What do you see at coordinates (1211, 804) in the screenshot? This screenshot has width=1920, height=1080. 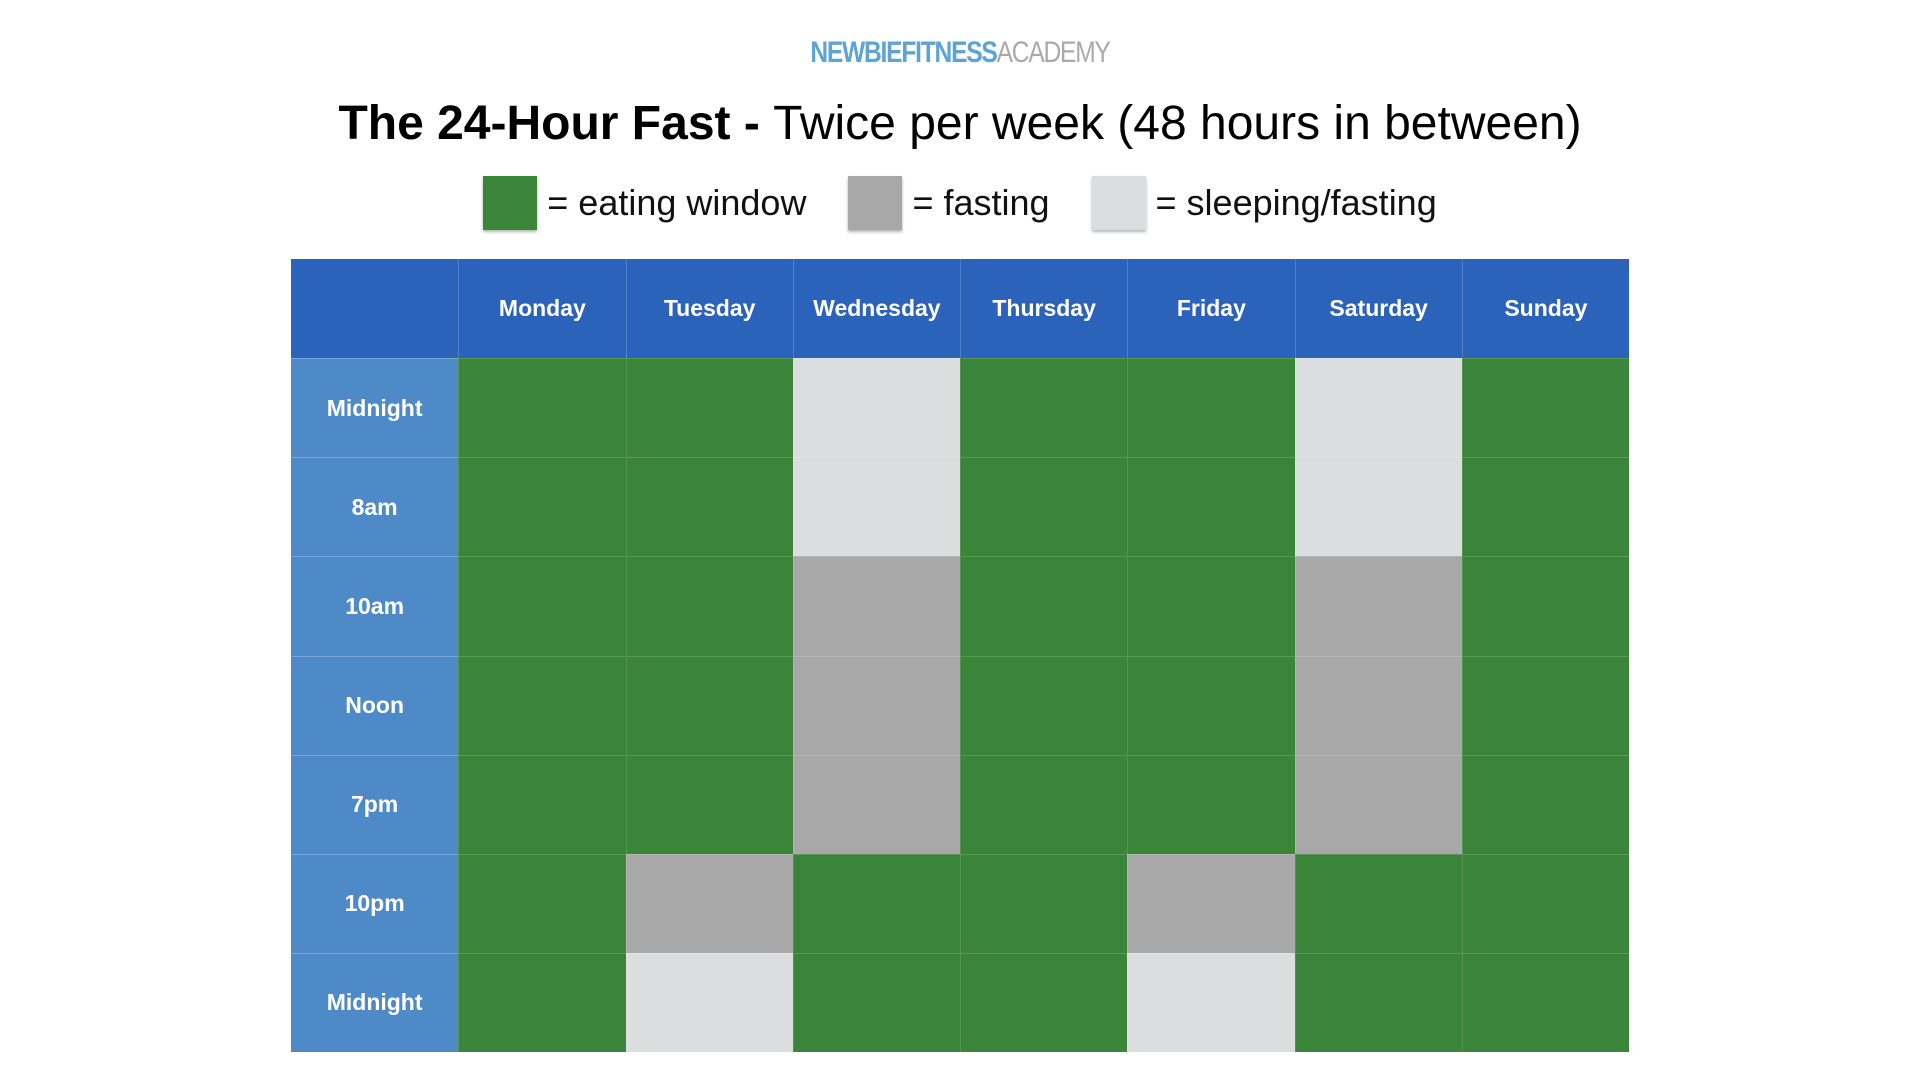 I see `cell-eat-friday-7pm` at bounding box center [1211, 804].